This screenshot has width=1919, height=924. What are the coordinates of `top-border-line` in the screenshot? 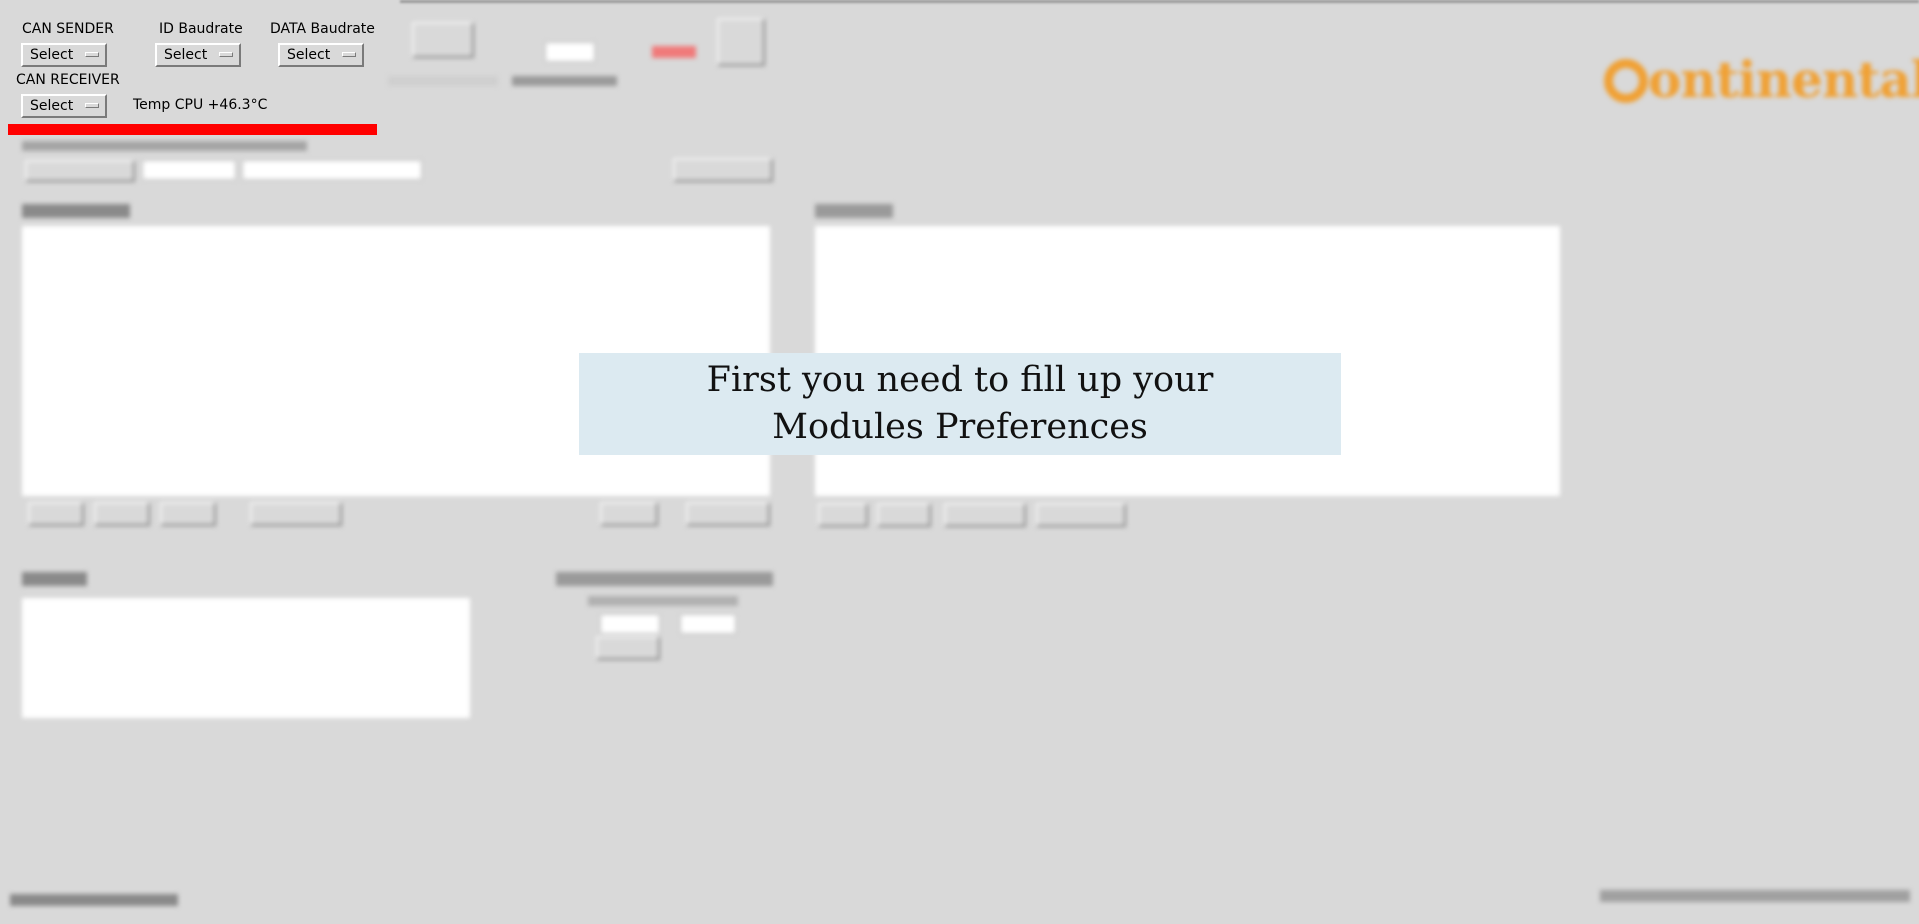 It's located at (1159, 1).